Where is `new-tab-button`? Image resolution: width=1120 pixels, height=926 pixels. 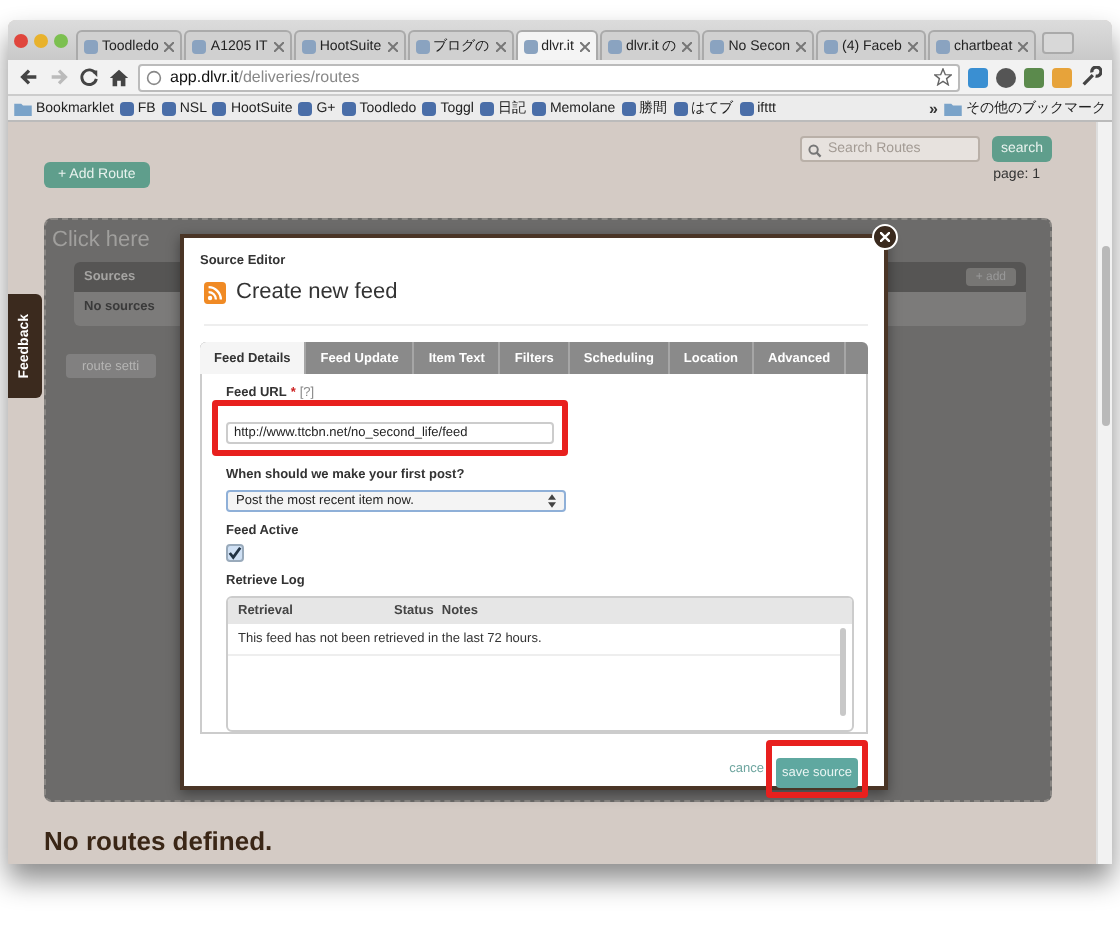
new-tab-button is located at coordinates (1058, 43).